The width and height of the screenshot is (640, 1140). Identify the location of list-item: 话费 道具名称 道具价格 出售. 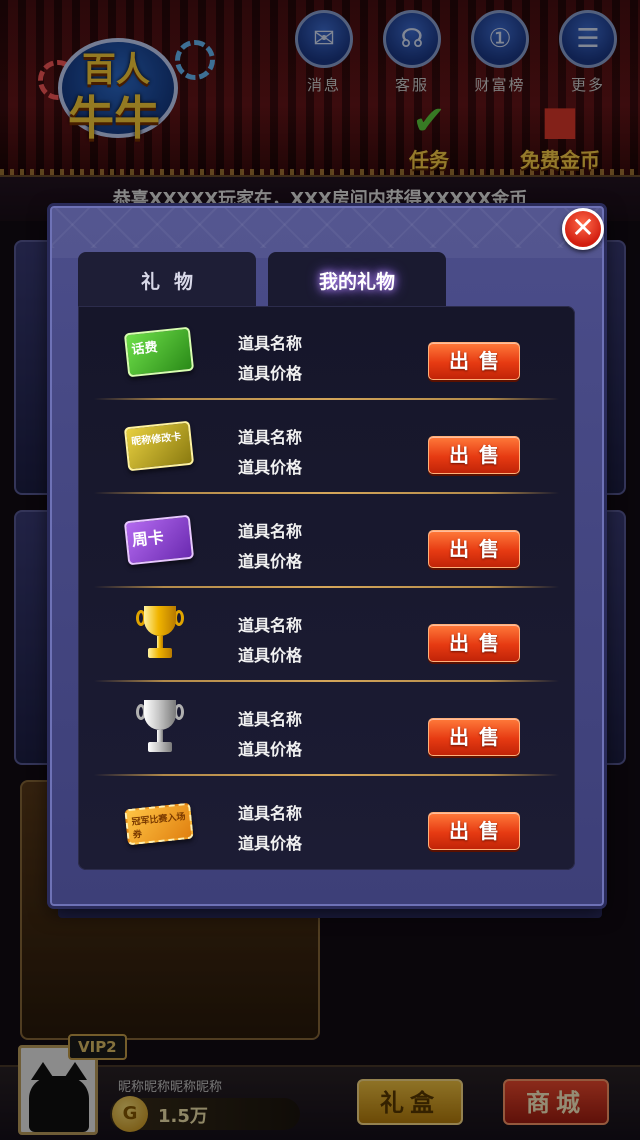
(326, 353).